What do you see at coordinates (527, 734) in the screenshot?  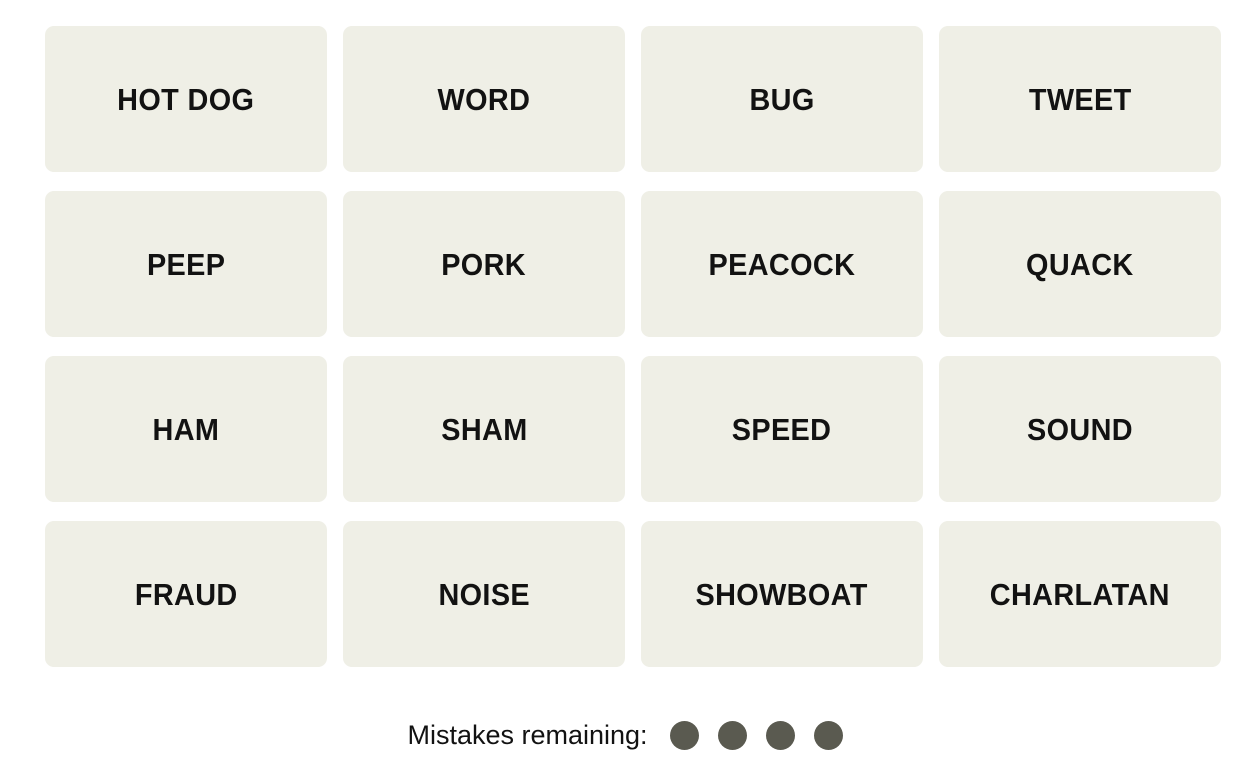 I see `mistakes-remaining-label: Mistakes remaining:` at bounding box center [527, 734].